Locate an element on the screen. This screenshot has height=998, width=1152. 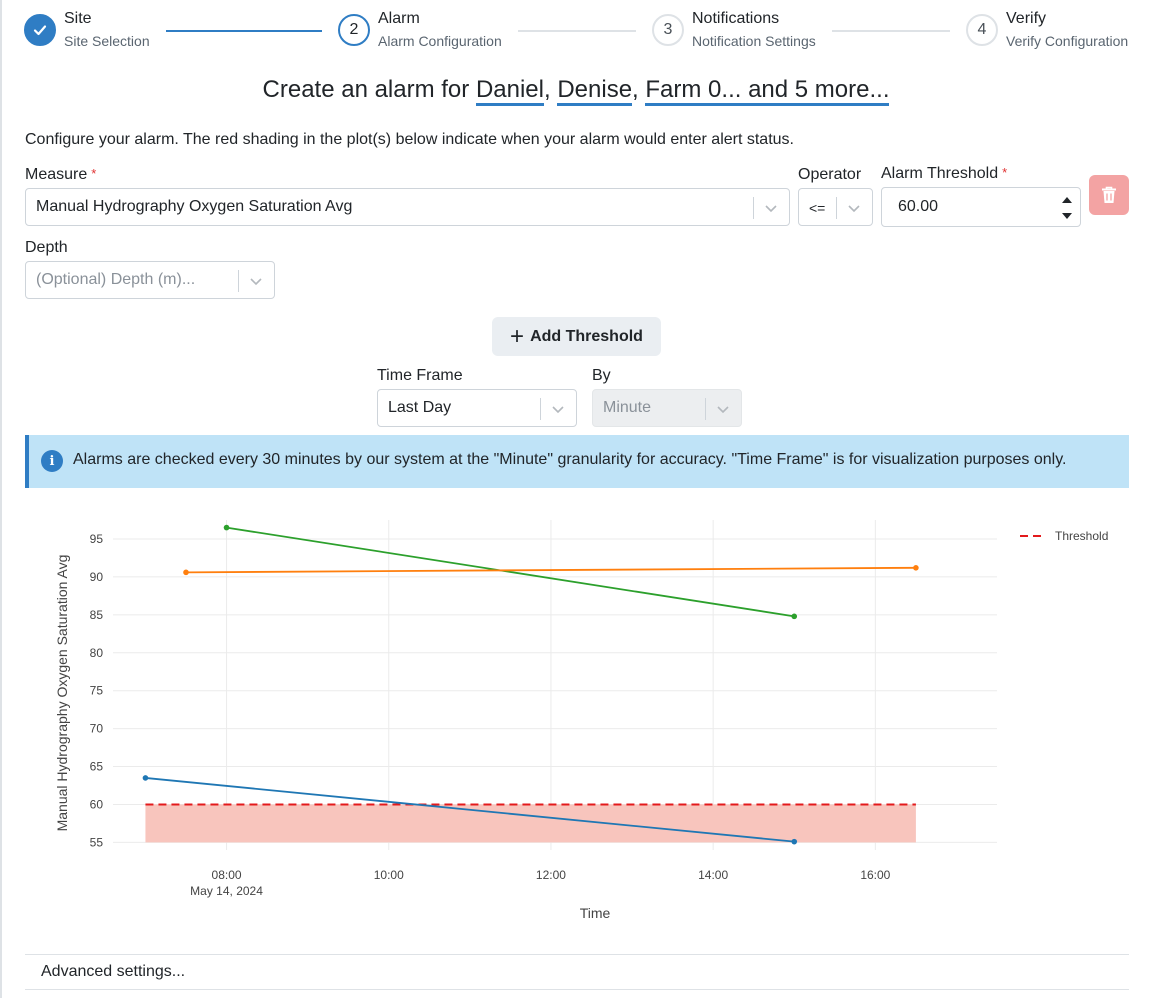
timeframe-select: Last Day is located at coordinates (477, 408).